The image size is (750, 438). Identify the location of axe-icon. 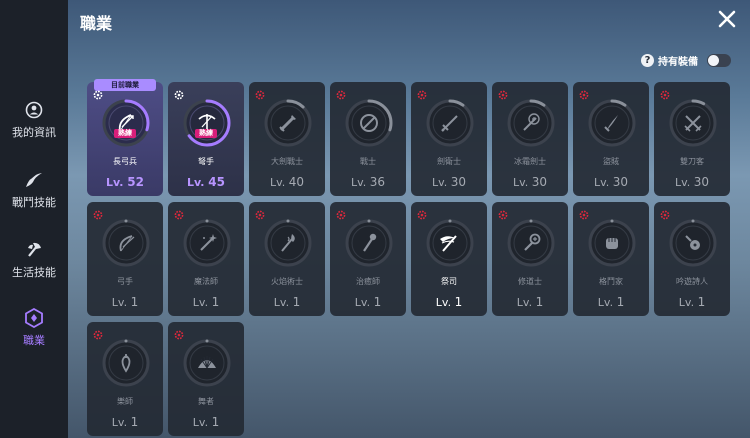
(34, 250).